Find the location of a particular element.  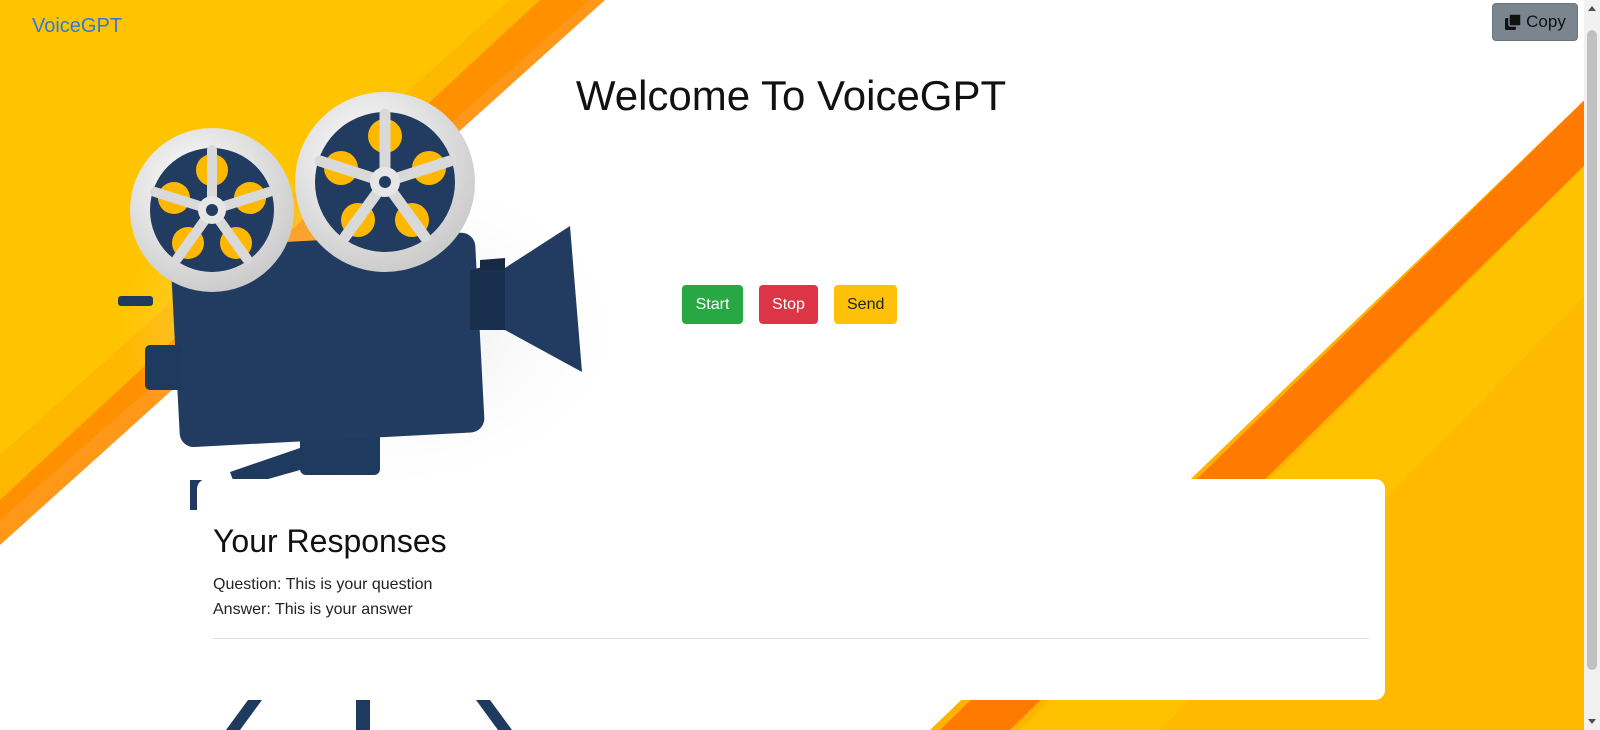

stop-button: Stop is located at coordinates (788, 304).